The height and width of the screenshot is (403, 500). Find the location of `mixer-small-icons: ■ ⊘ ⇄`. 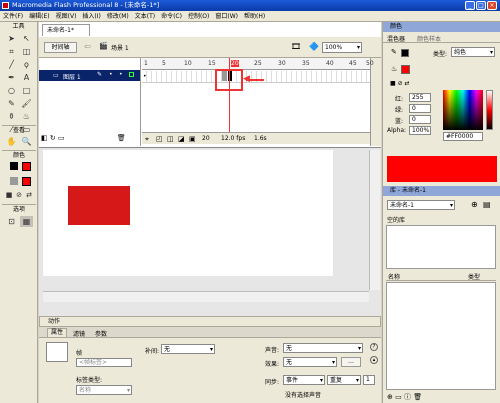

mixer-small-icons: ■ ⊘ ⇄ is located at coordinates (400, 83).